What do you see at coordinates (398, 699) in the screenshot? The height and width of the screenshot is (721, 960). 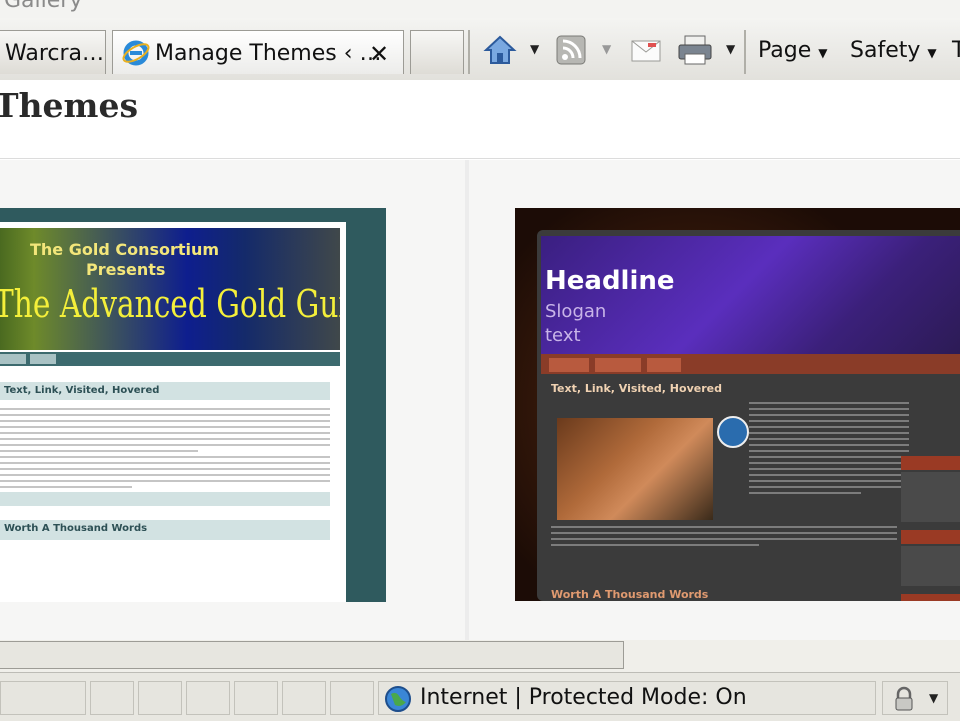 I see `globe-icon` at bounding box center [398, 699].